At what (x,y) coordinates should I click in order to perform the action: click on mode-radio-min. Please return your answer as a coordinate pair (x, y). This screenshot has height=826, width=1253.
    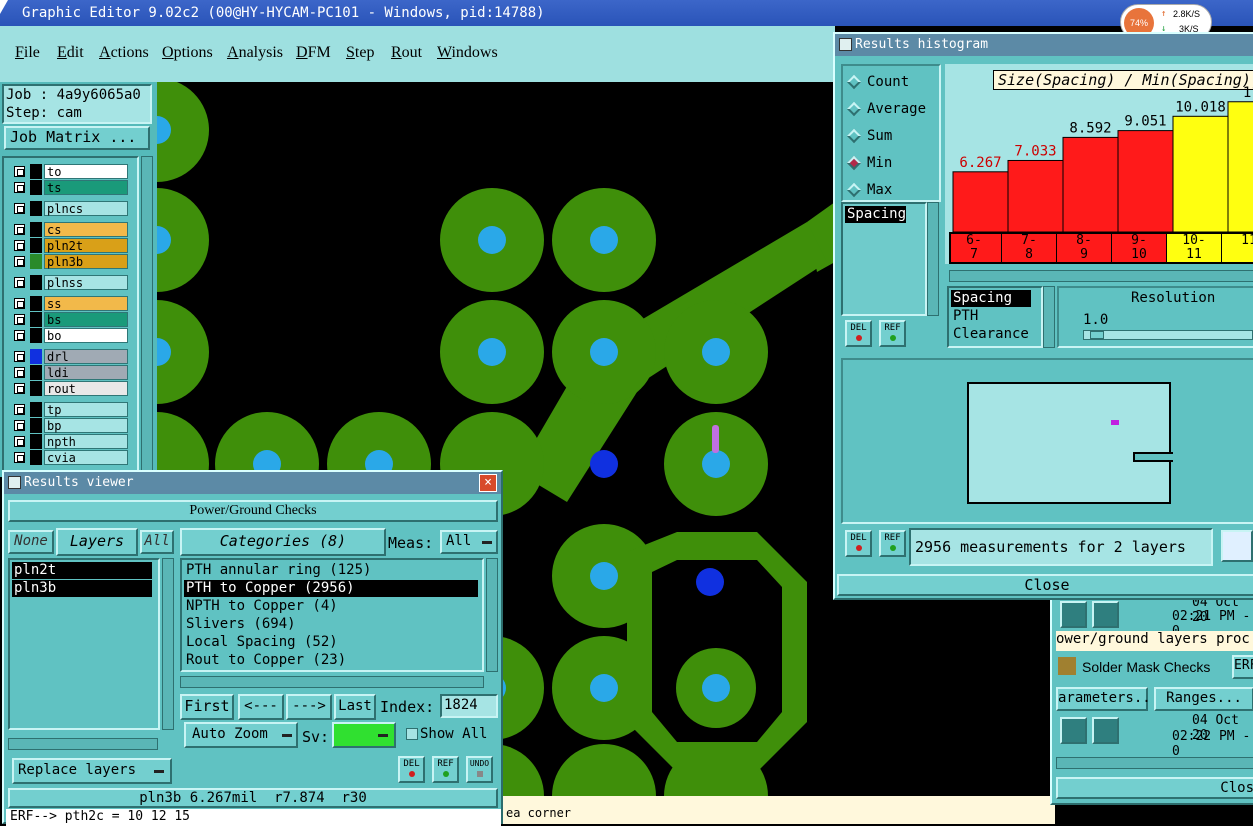
    Looking at the image, I should click on (854, 163).